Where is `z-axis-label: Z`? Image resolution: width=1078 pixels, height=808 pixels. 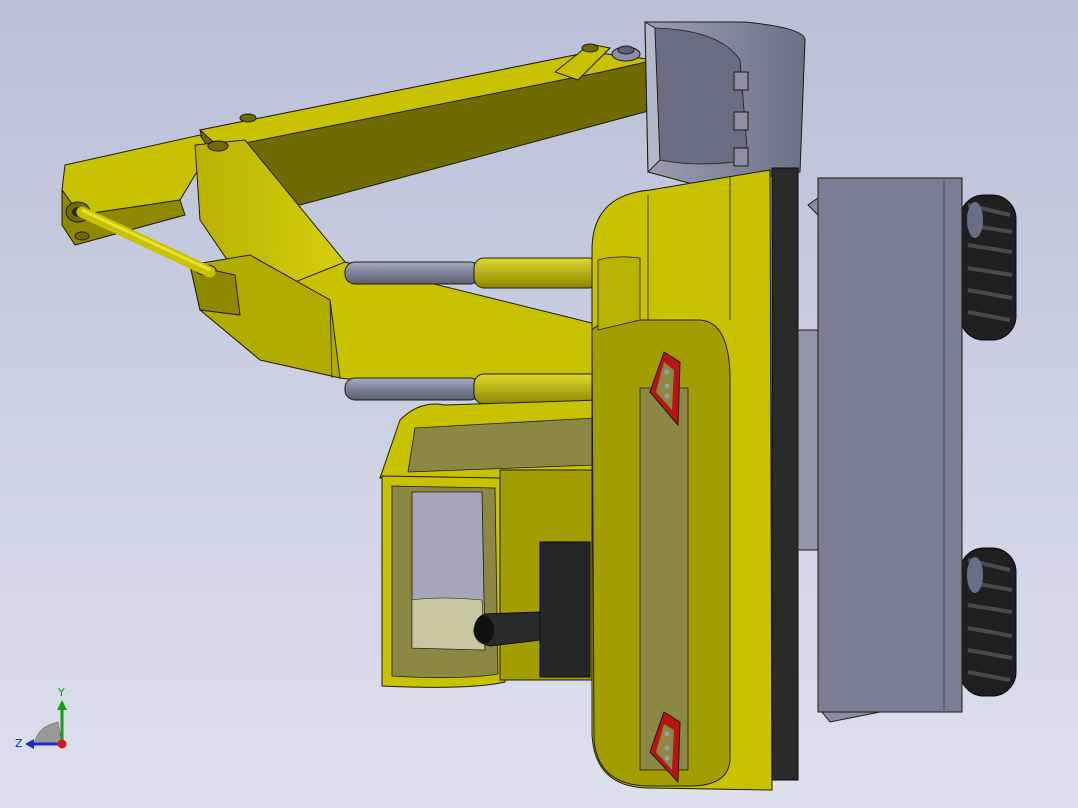 z-axis-label: Z is located at coordinates (19, 743).